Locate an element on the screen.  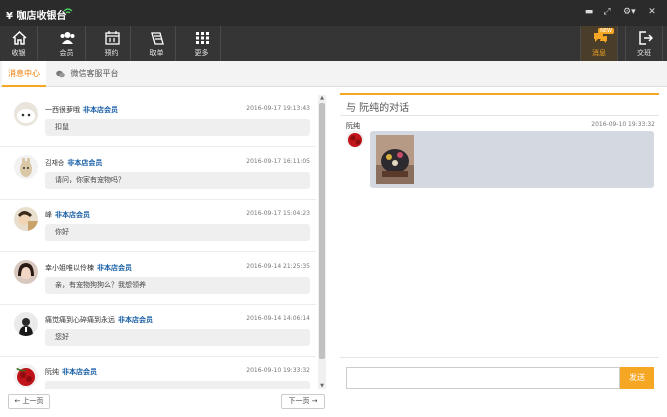
accent-divider is located at coordinates (499, 94).